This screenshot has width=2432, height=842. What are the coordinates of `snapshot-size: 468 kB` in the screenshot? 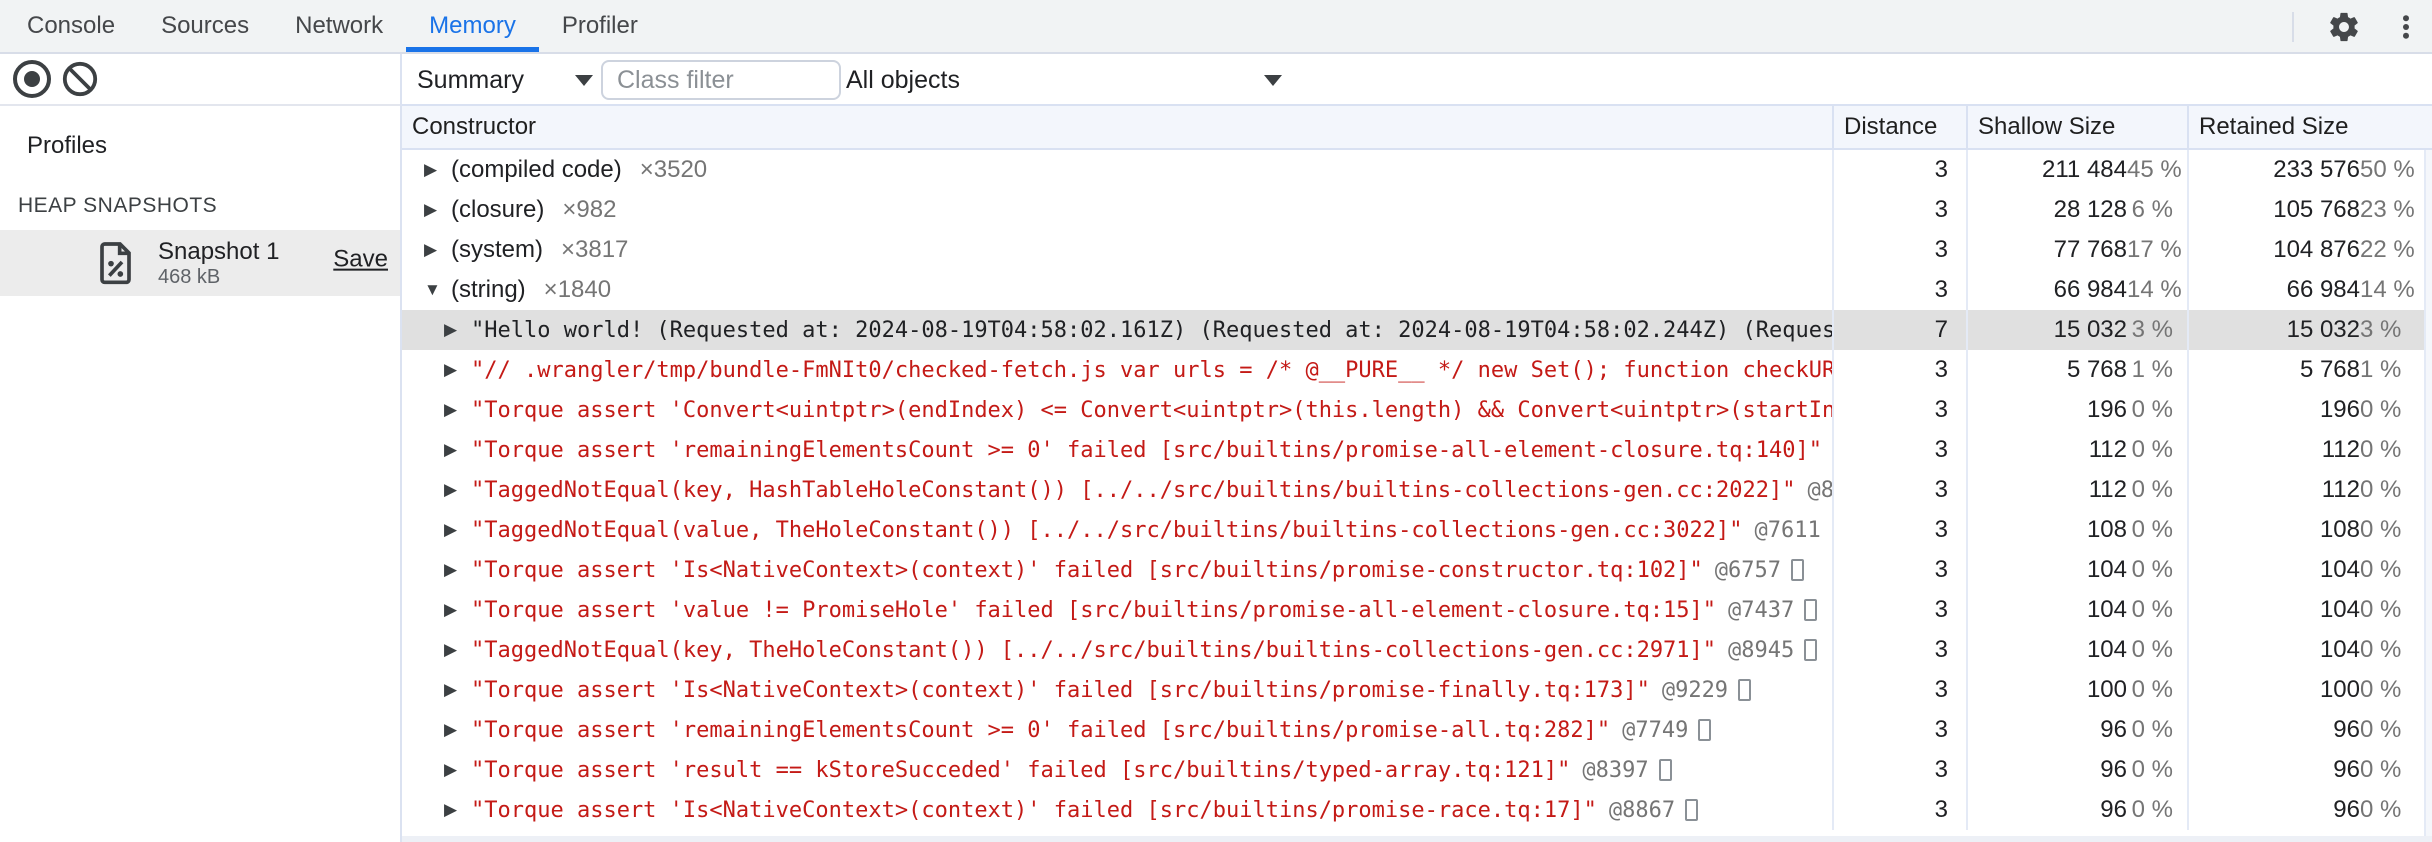 It's located at (189, 276).